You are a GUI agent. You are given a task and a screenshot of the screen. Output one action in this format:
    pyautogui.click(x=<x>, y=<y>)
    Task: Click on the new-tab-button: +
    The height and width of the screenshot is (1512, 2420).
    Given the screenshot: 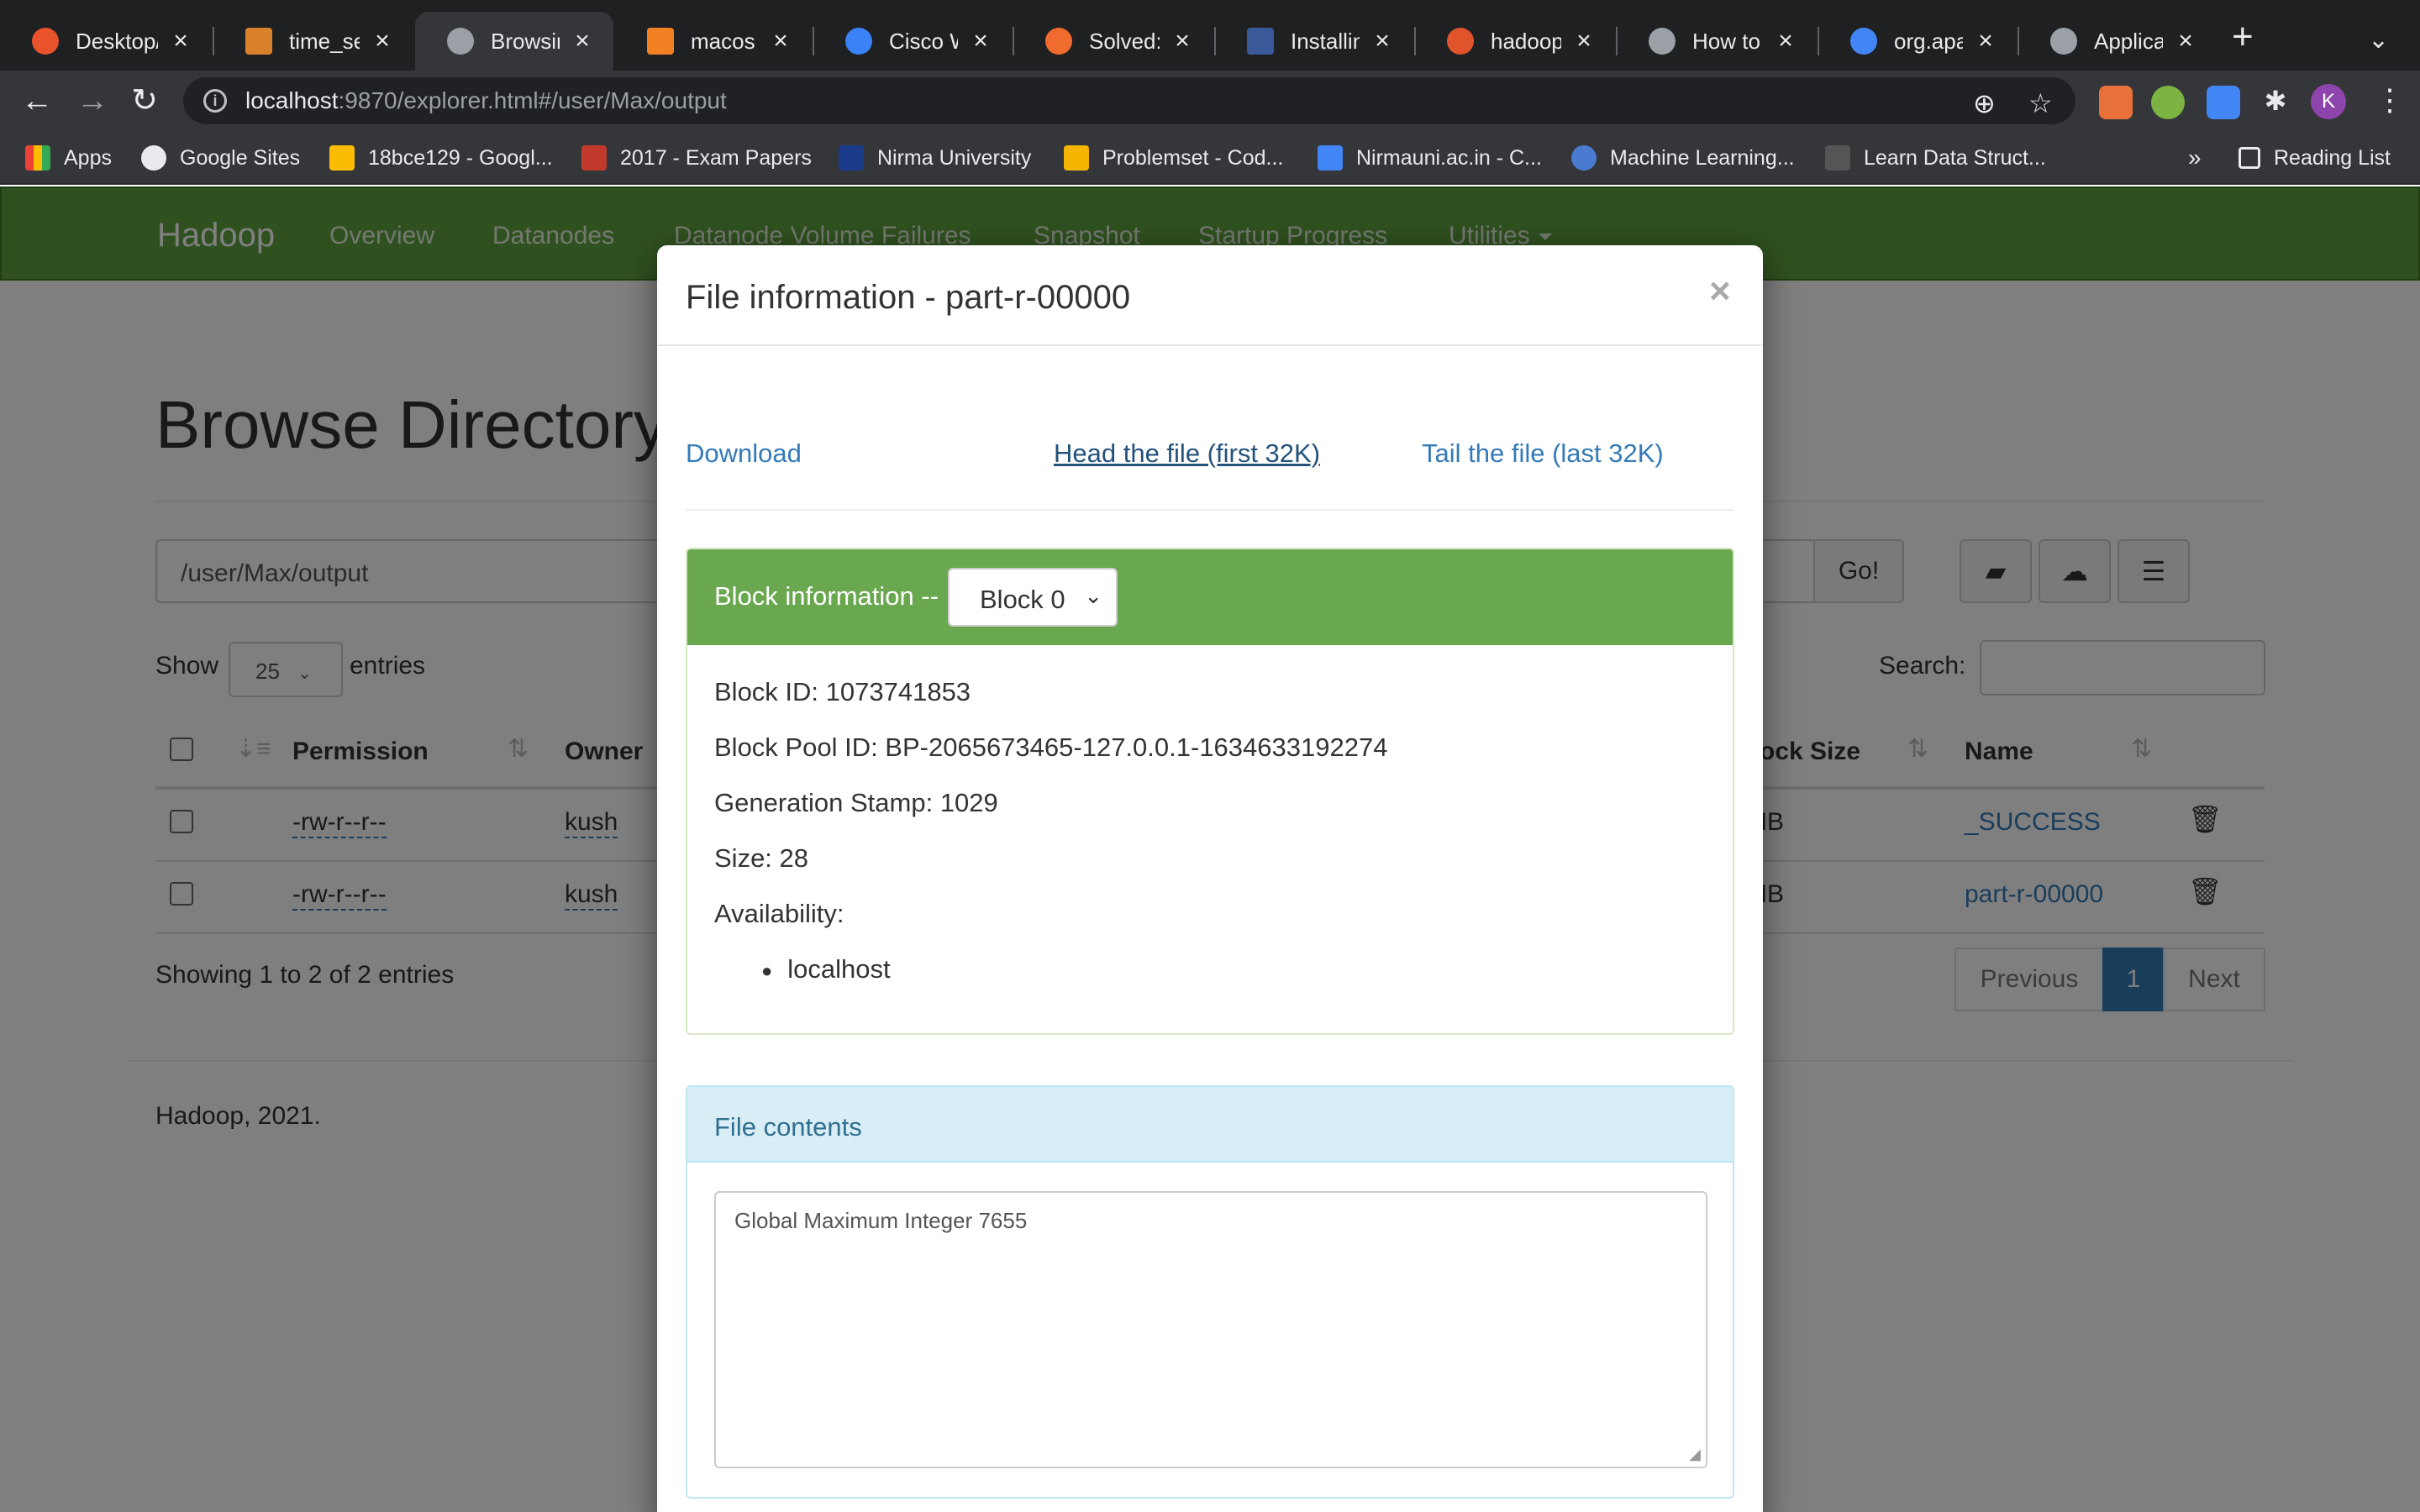 What is the action you would take?
    pyautogui.click(x=2243, y=36)
    